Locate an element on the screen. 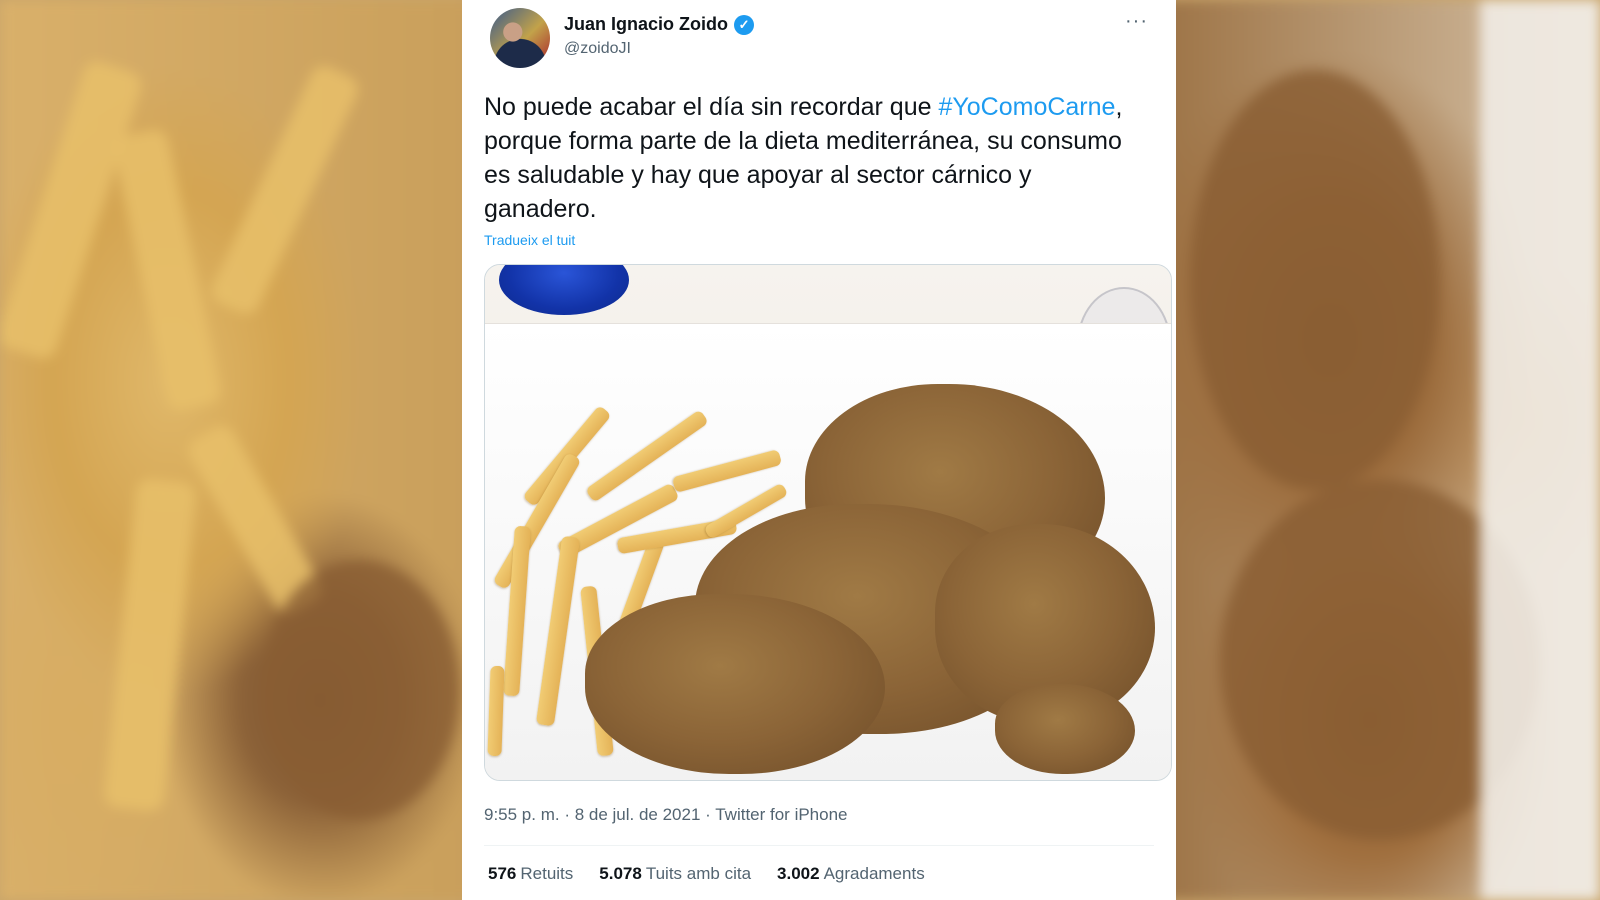  verified-check-icon: ✓ is located at coordinates (744, 24).